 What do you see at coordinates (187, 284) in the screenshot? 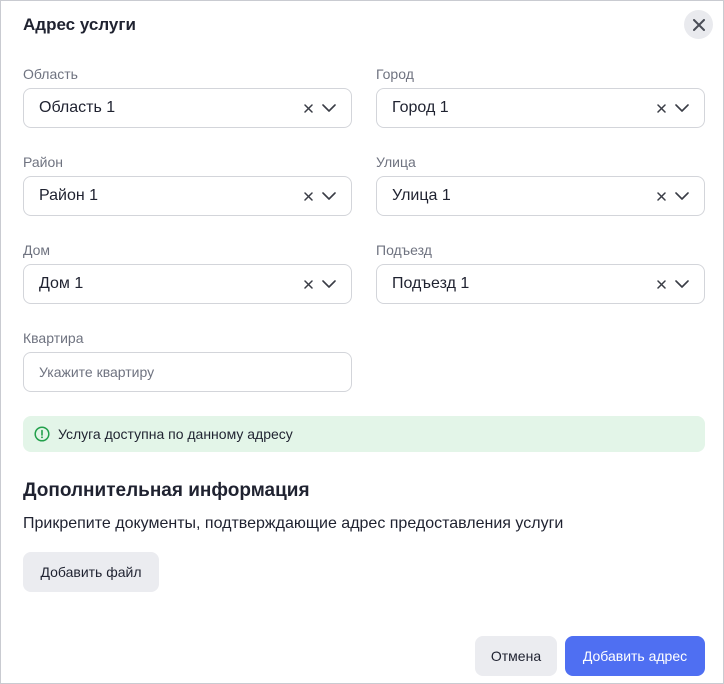
I see `house-select: Дом 1` at bounding box center [187, 284].